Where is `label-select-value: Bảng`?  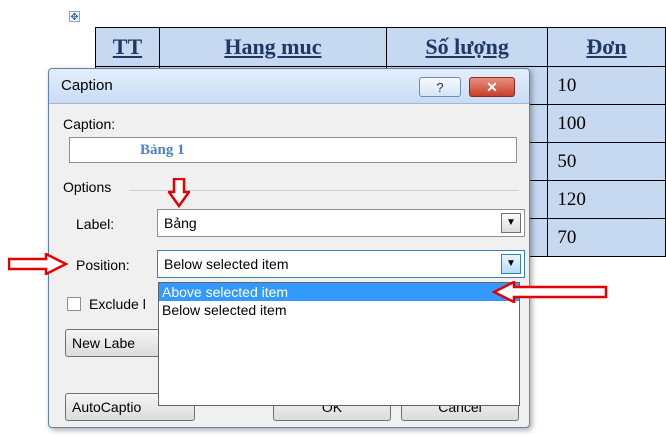 label-select-value: Bảng is located at coordinates (180, 223).